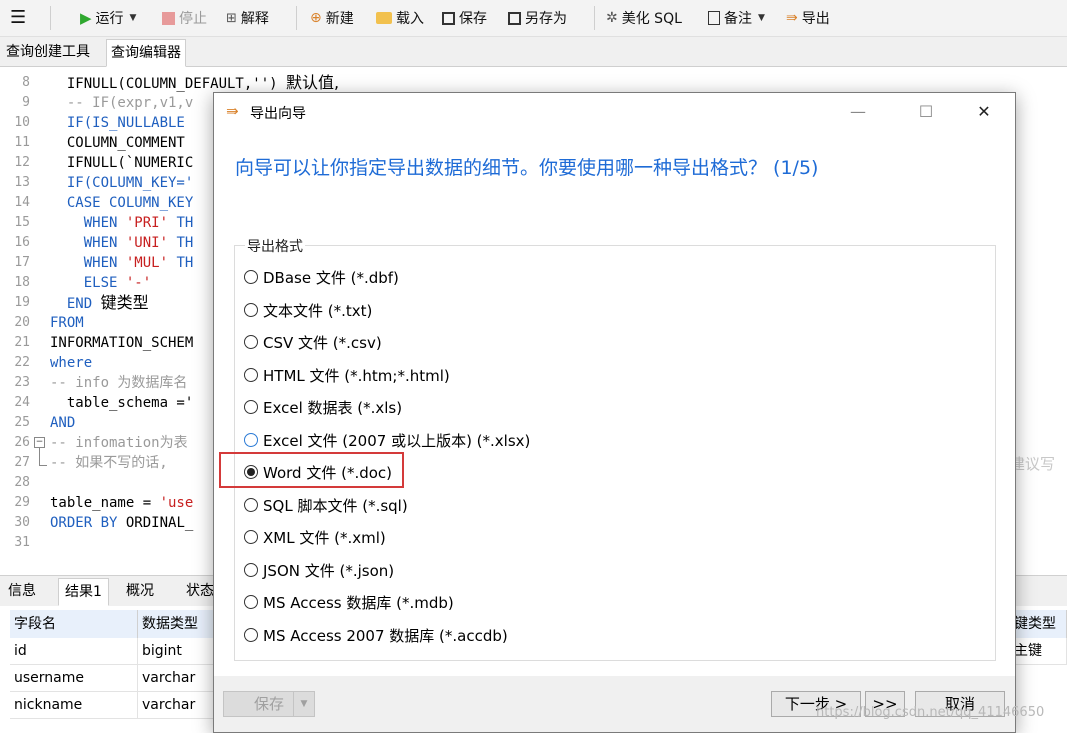  I want to click on code-line: -- infomation为表, so click(119, 443).